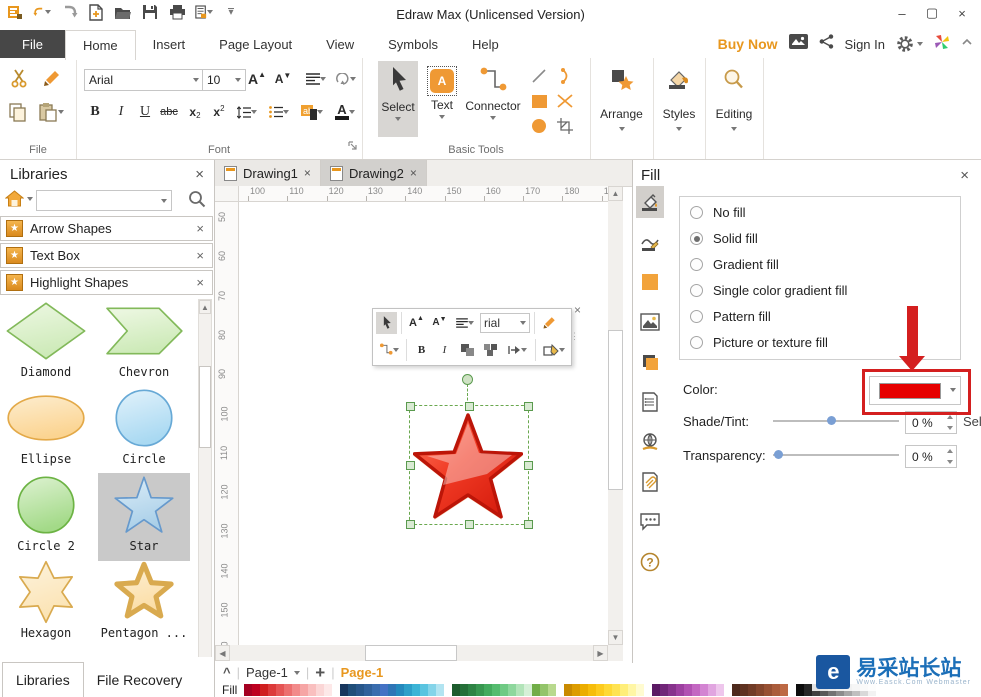 This screenshot has width=981, height=697. I want to click on library-group-text-box: ★ Text Box ×, so click(106, 255).